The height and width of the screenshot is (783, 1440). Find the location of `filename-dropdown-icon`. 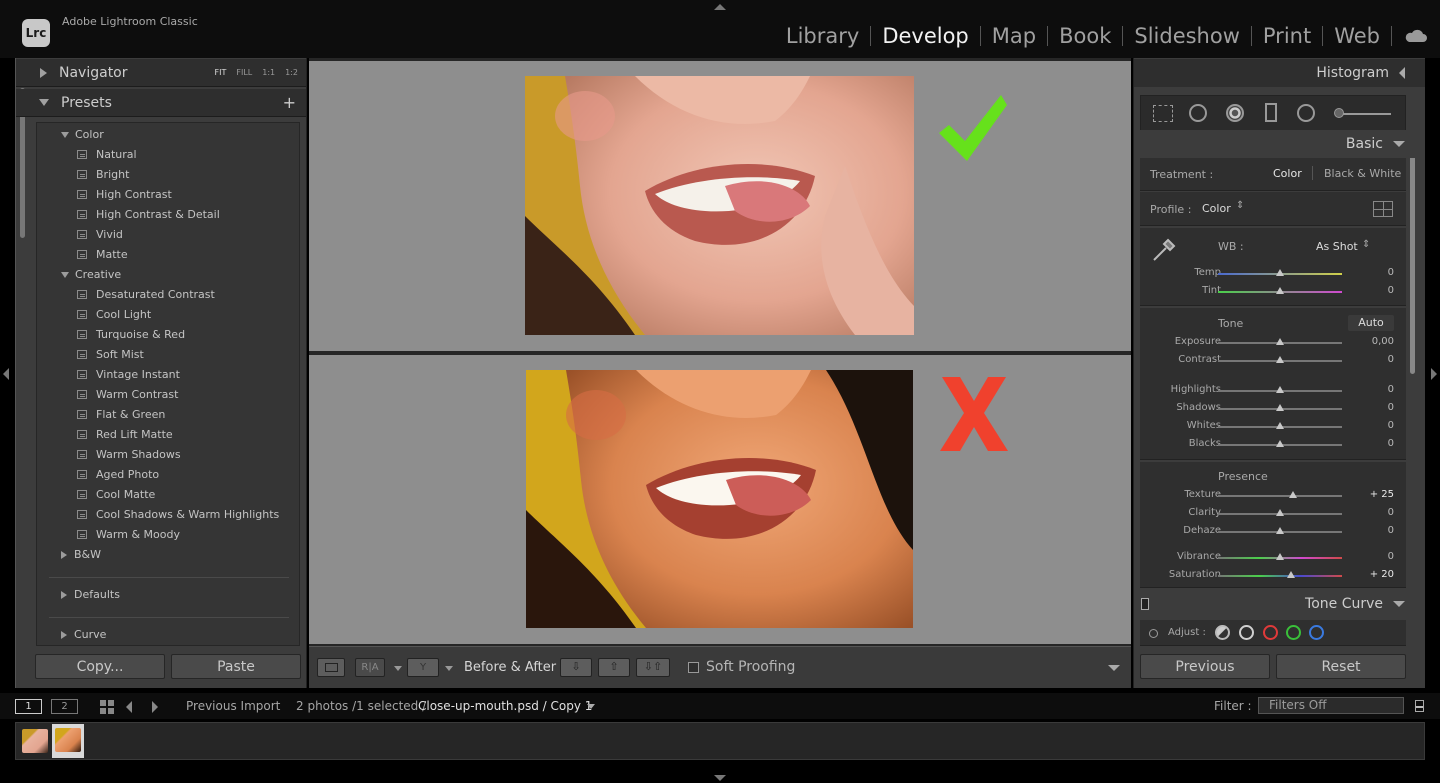

filename-dropdown-icon is located at coordinates (591, 706).